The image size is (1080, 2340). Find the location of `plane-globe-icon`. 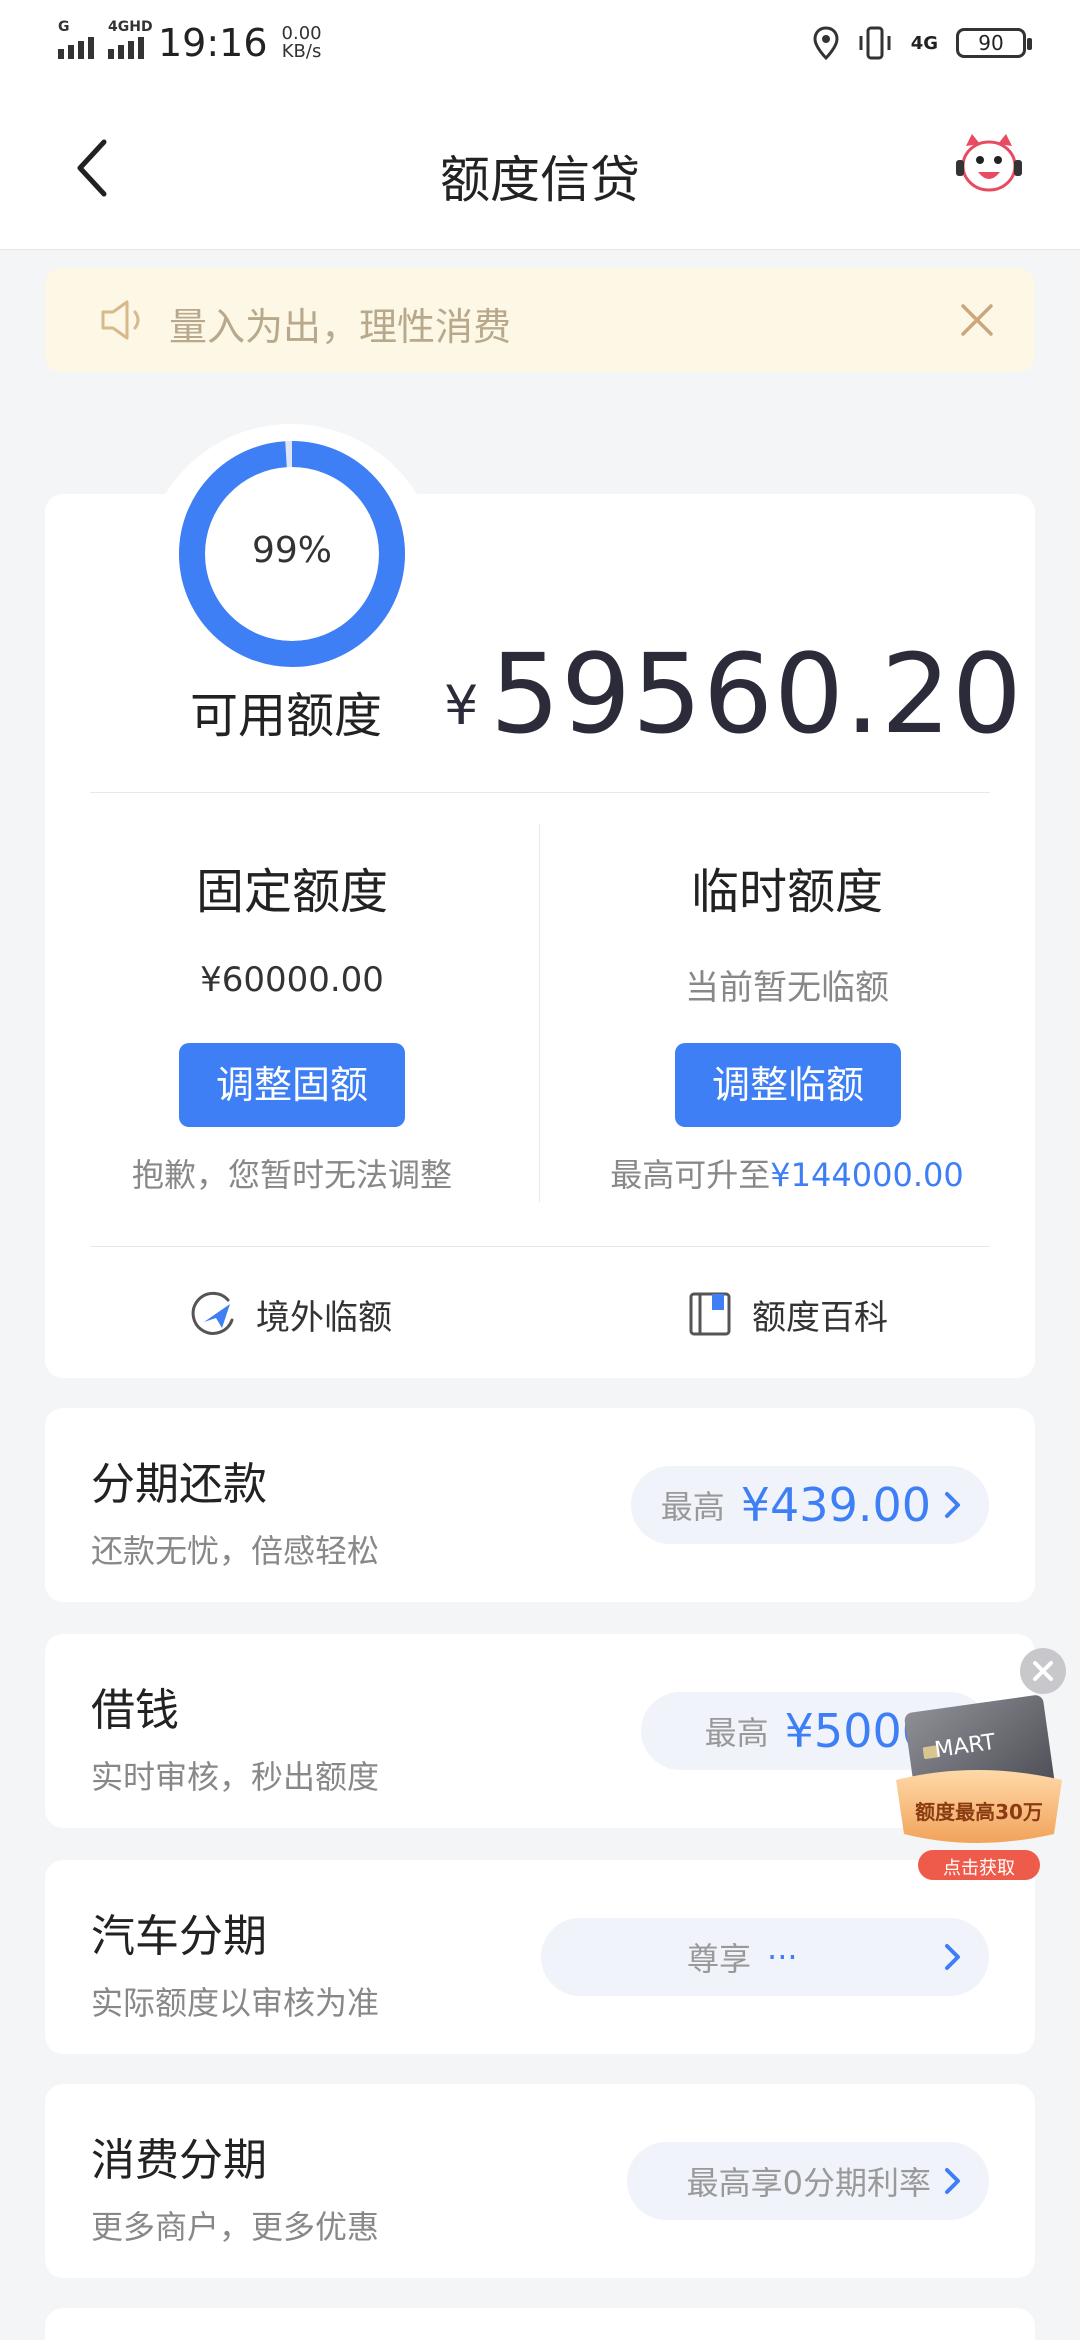

plane-globe-icon is located at coordinates (212, 1313).